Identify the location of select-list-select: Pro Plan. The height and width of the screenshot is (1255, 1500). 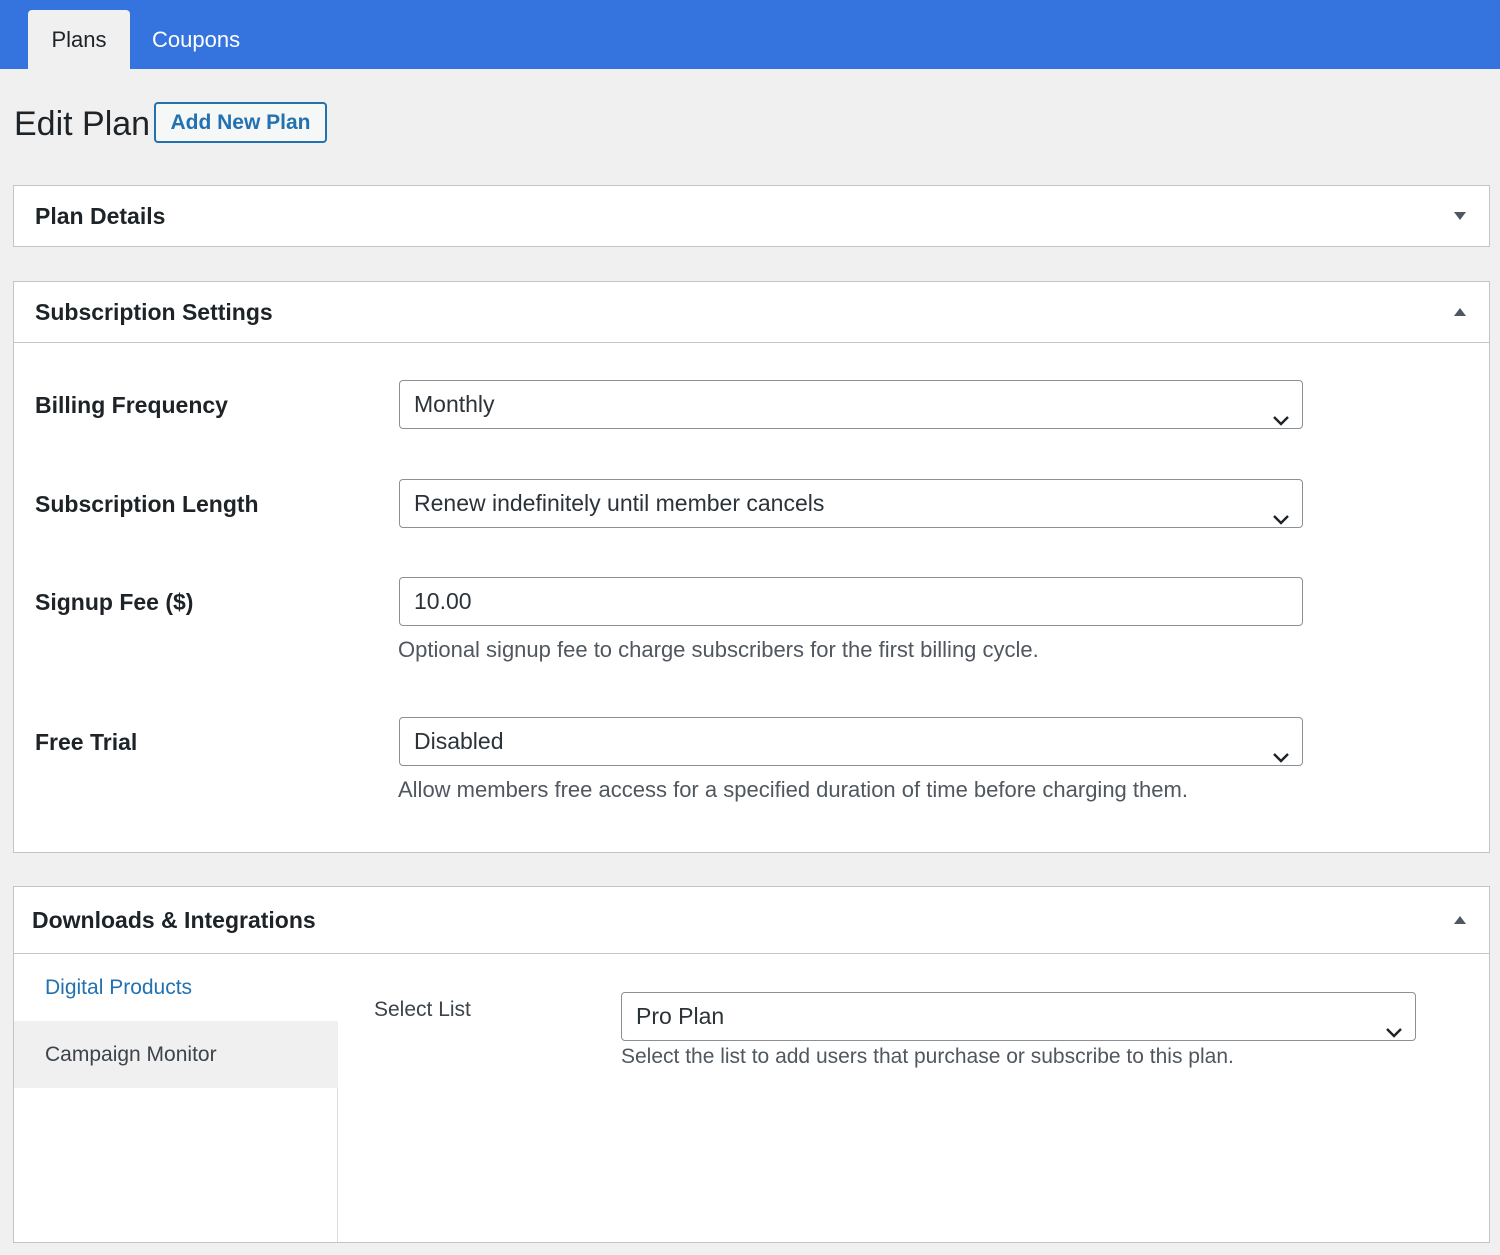
(1018, 1016).